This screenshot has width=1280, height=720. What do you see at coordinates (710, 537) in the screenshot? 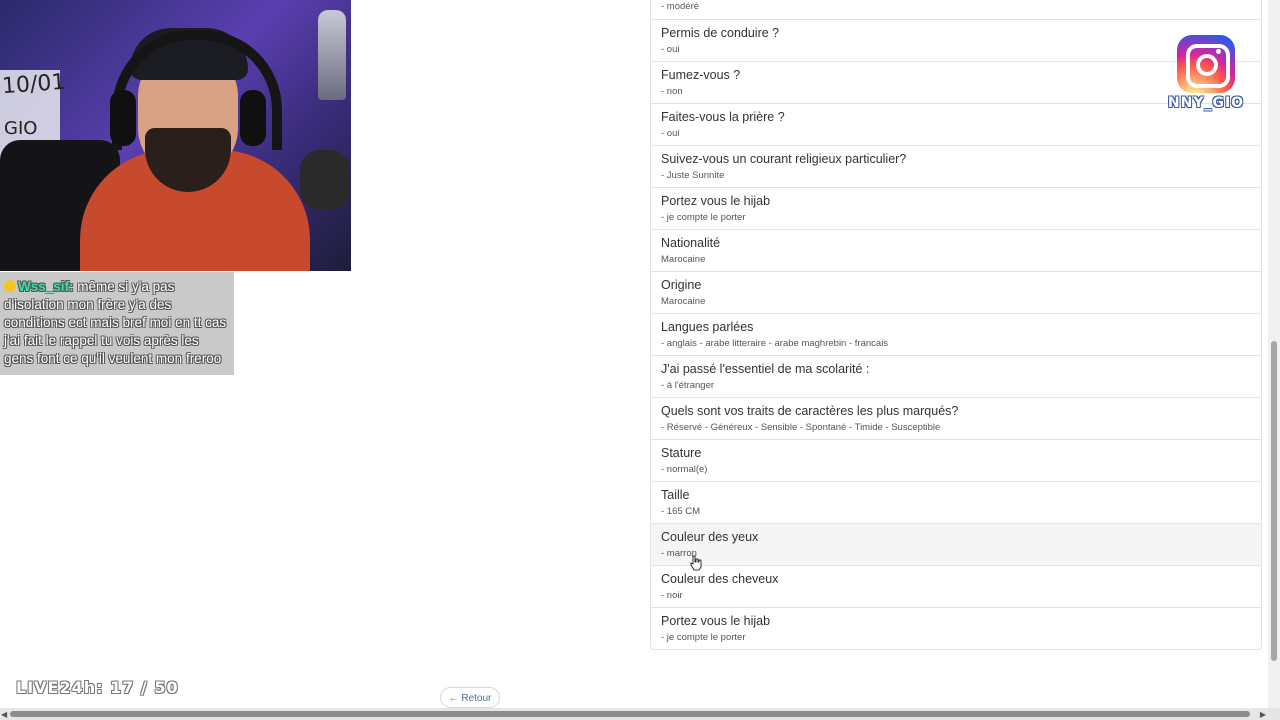
I see `profile-question: Couleur des yeux` at bounding box center [710, 537].